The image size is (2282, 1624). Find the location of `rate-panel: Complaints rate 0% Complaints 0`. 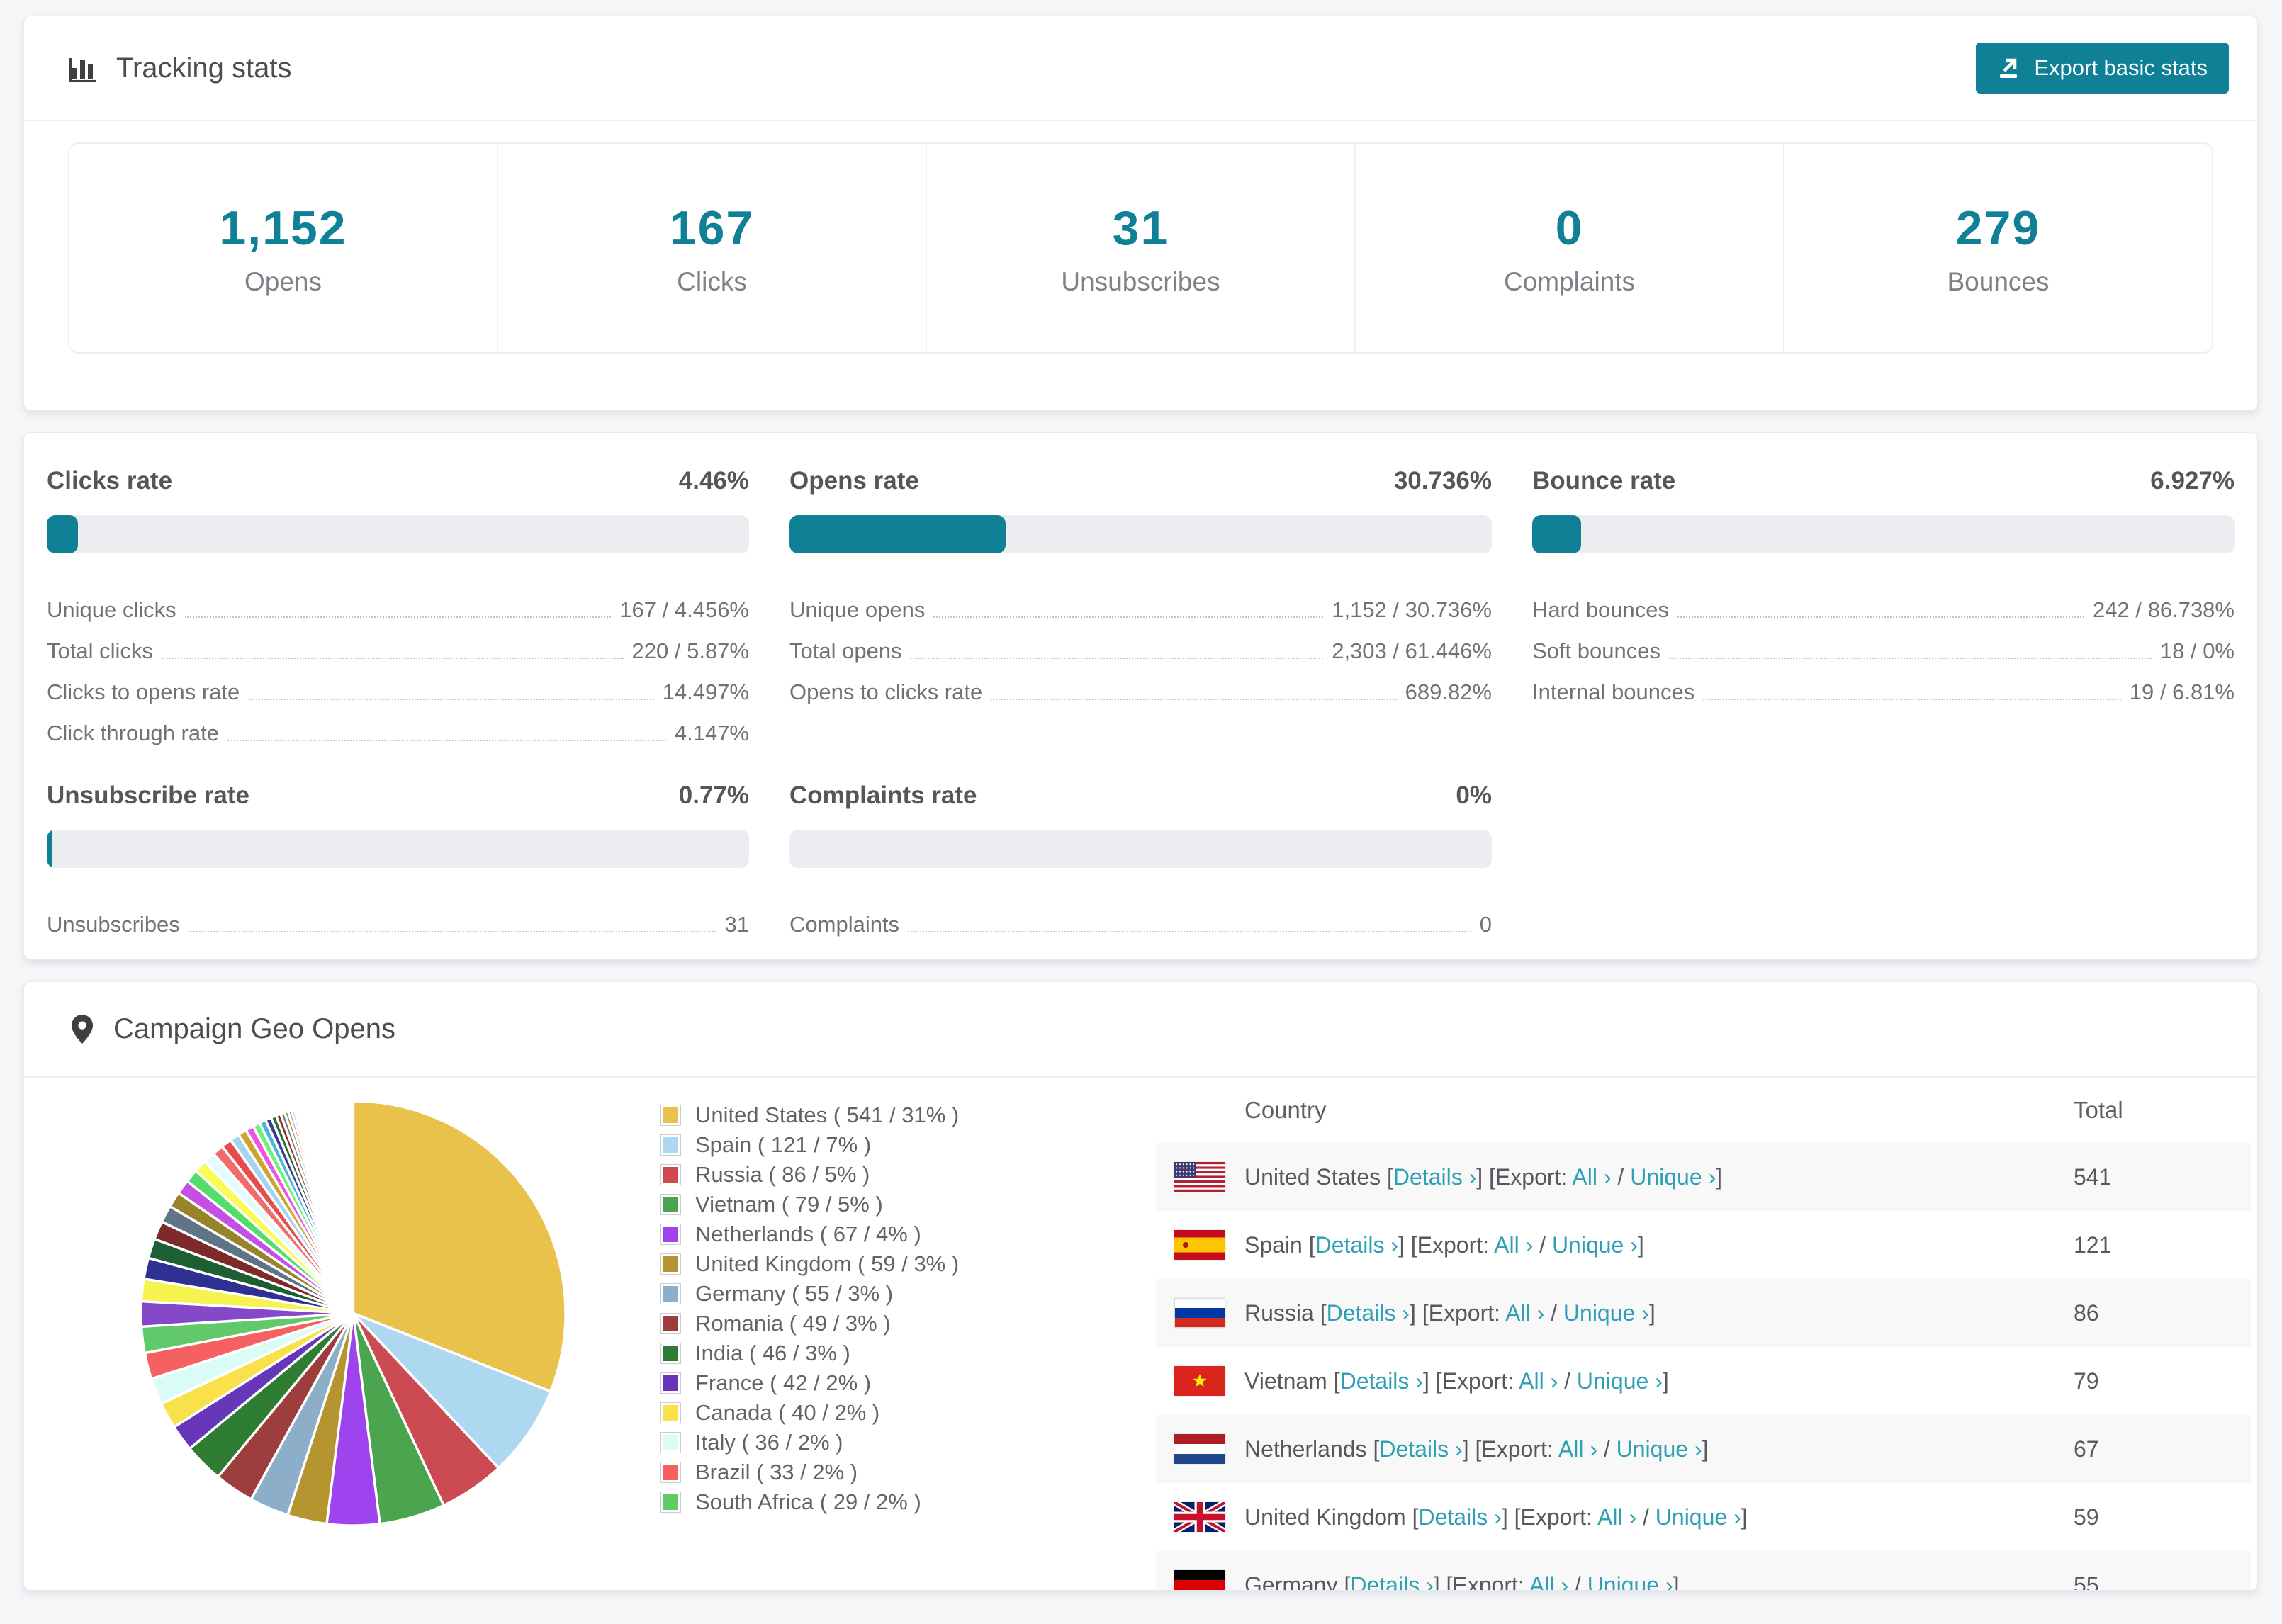

rate-panel: Complaints rate 0% Complaints 0 is located at coordinates (1140, 859).